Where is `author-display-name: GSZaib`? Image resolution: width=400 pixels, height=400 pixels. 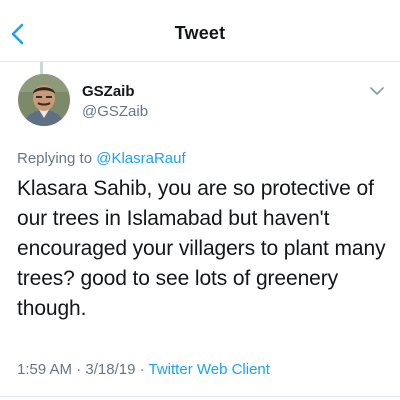 author-display-name: GSZaib is located at coordinates (108, 91).